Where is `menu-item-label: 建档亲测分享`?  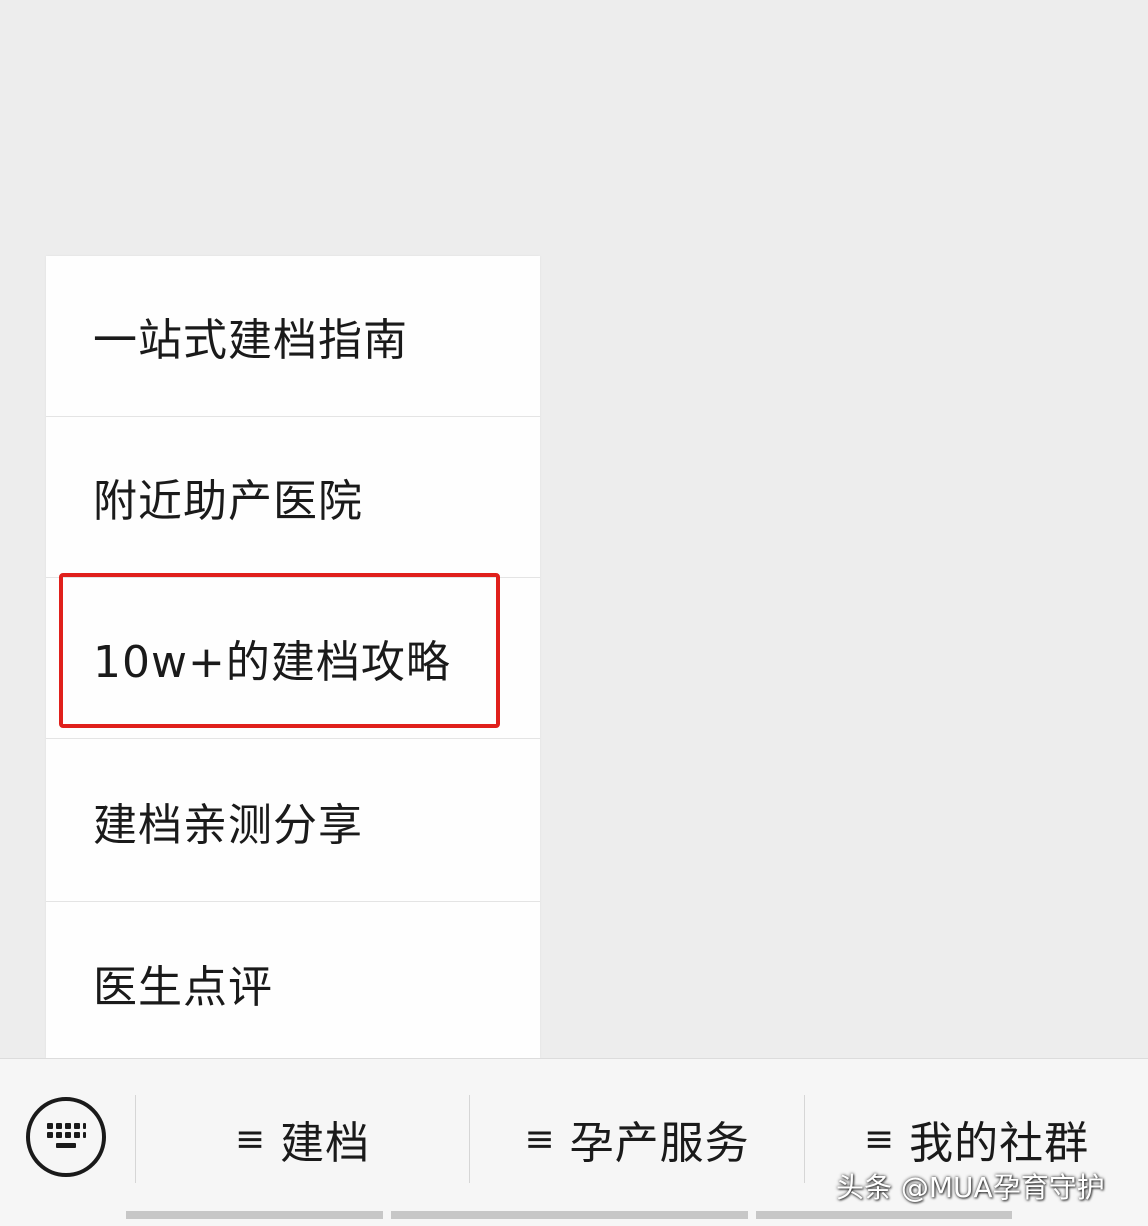
menu-item-label: 建档亲测分享 is located at coordinates (228, 825).